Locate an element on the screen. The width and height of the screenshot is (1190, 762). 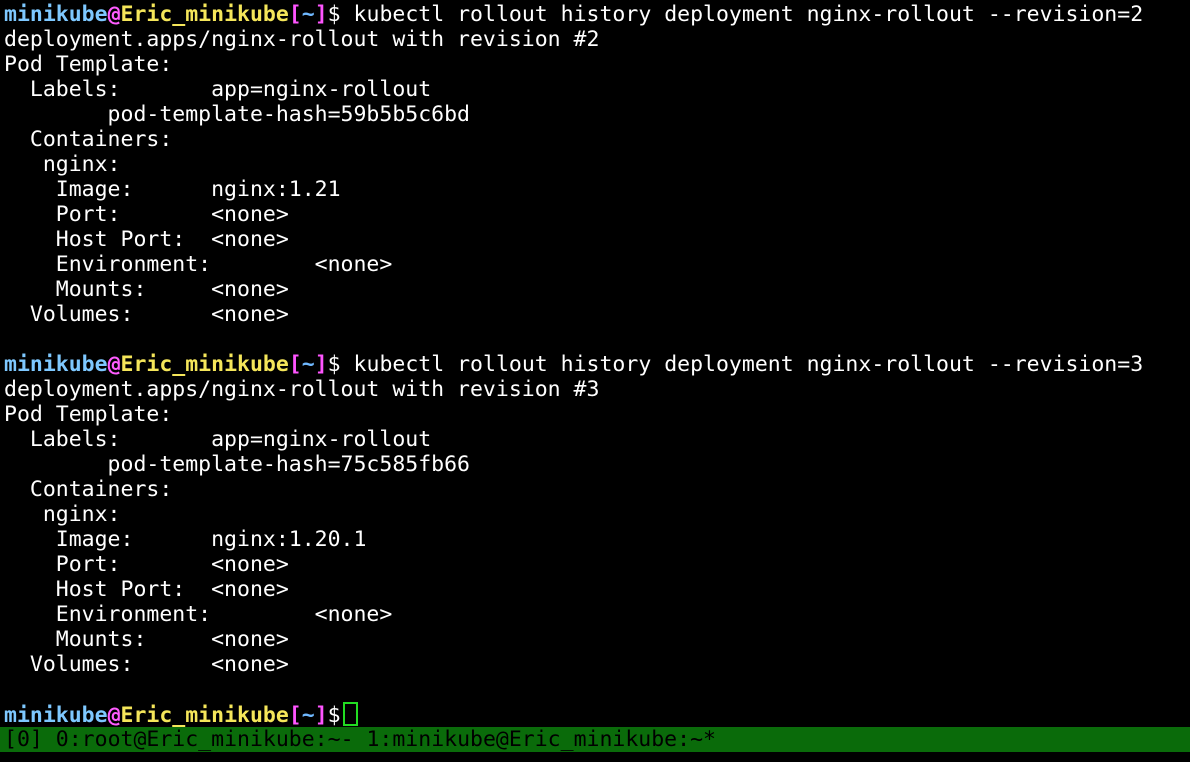
output-line: Image: nginx:1.21 is located at coordinates (172, 189).